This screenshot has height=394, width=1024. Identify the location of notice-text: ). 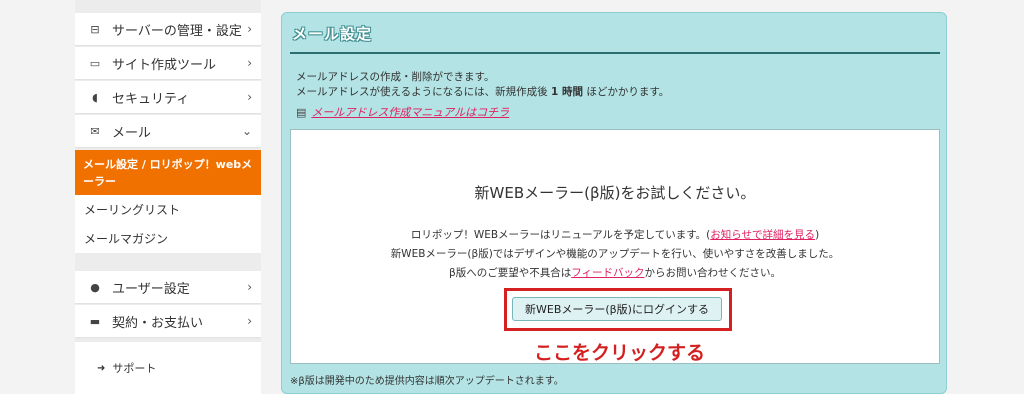
(817, 235).